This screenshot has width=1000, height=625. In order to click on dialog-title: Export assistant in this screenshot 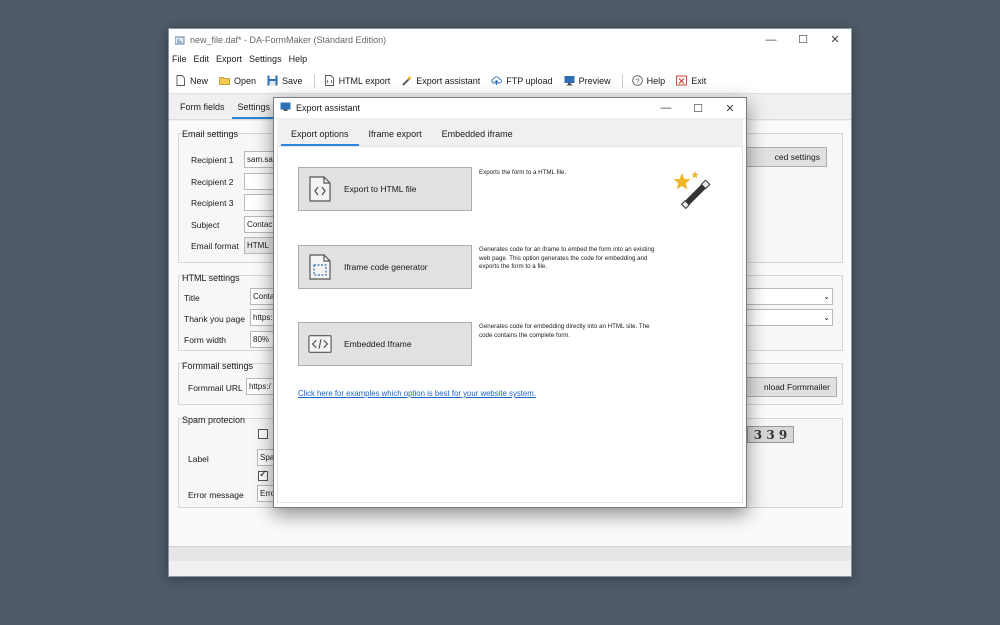, I will do `click(328, 108)`.